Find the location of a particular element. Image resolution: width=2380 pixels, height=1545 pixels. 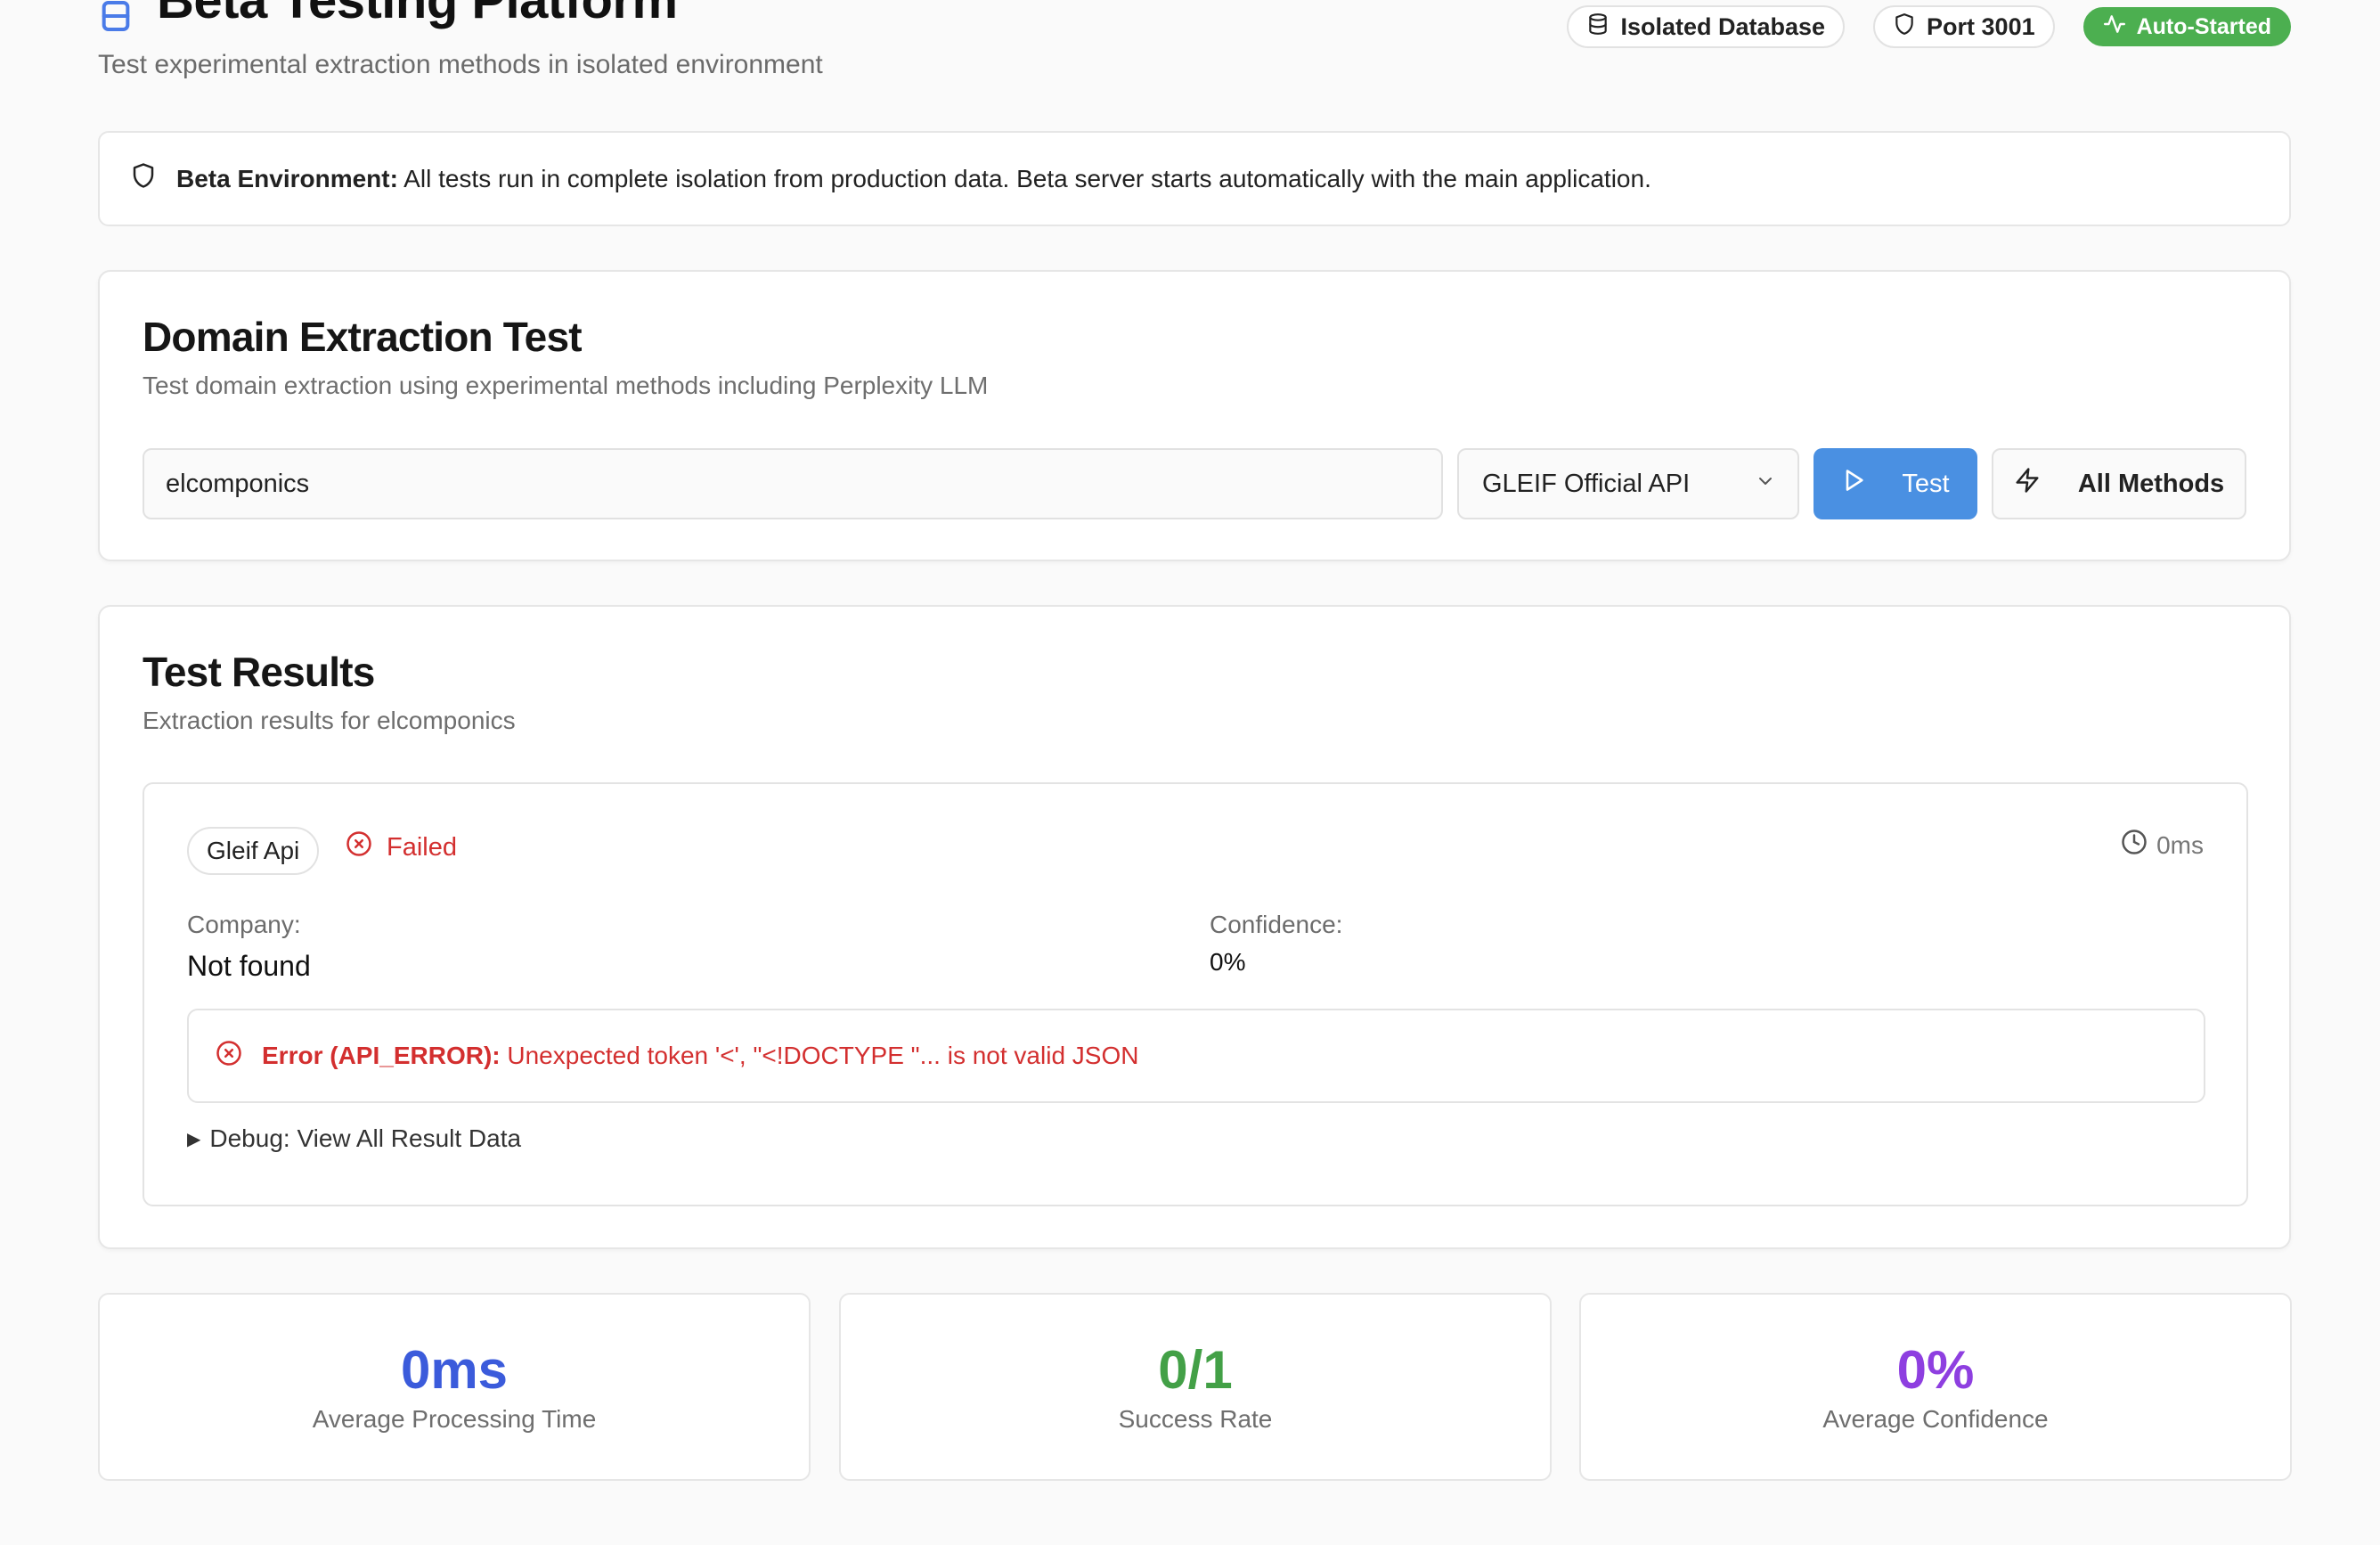

port-badge: Port 3001 is located at coordinates (1964, 26).